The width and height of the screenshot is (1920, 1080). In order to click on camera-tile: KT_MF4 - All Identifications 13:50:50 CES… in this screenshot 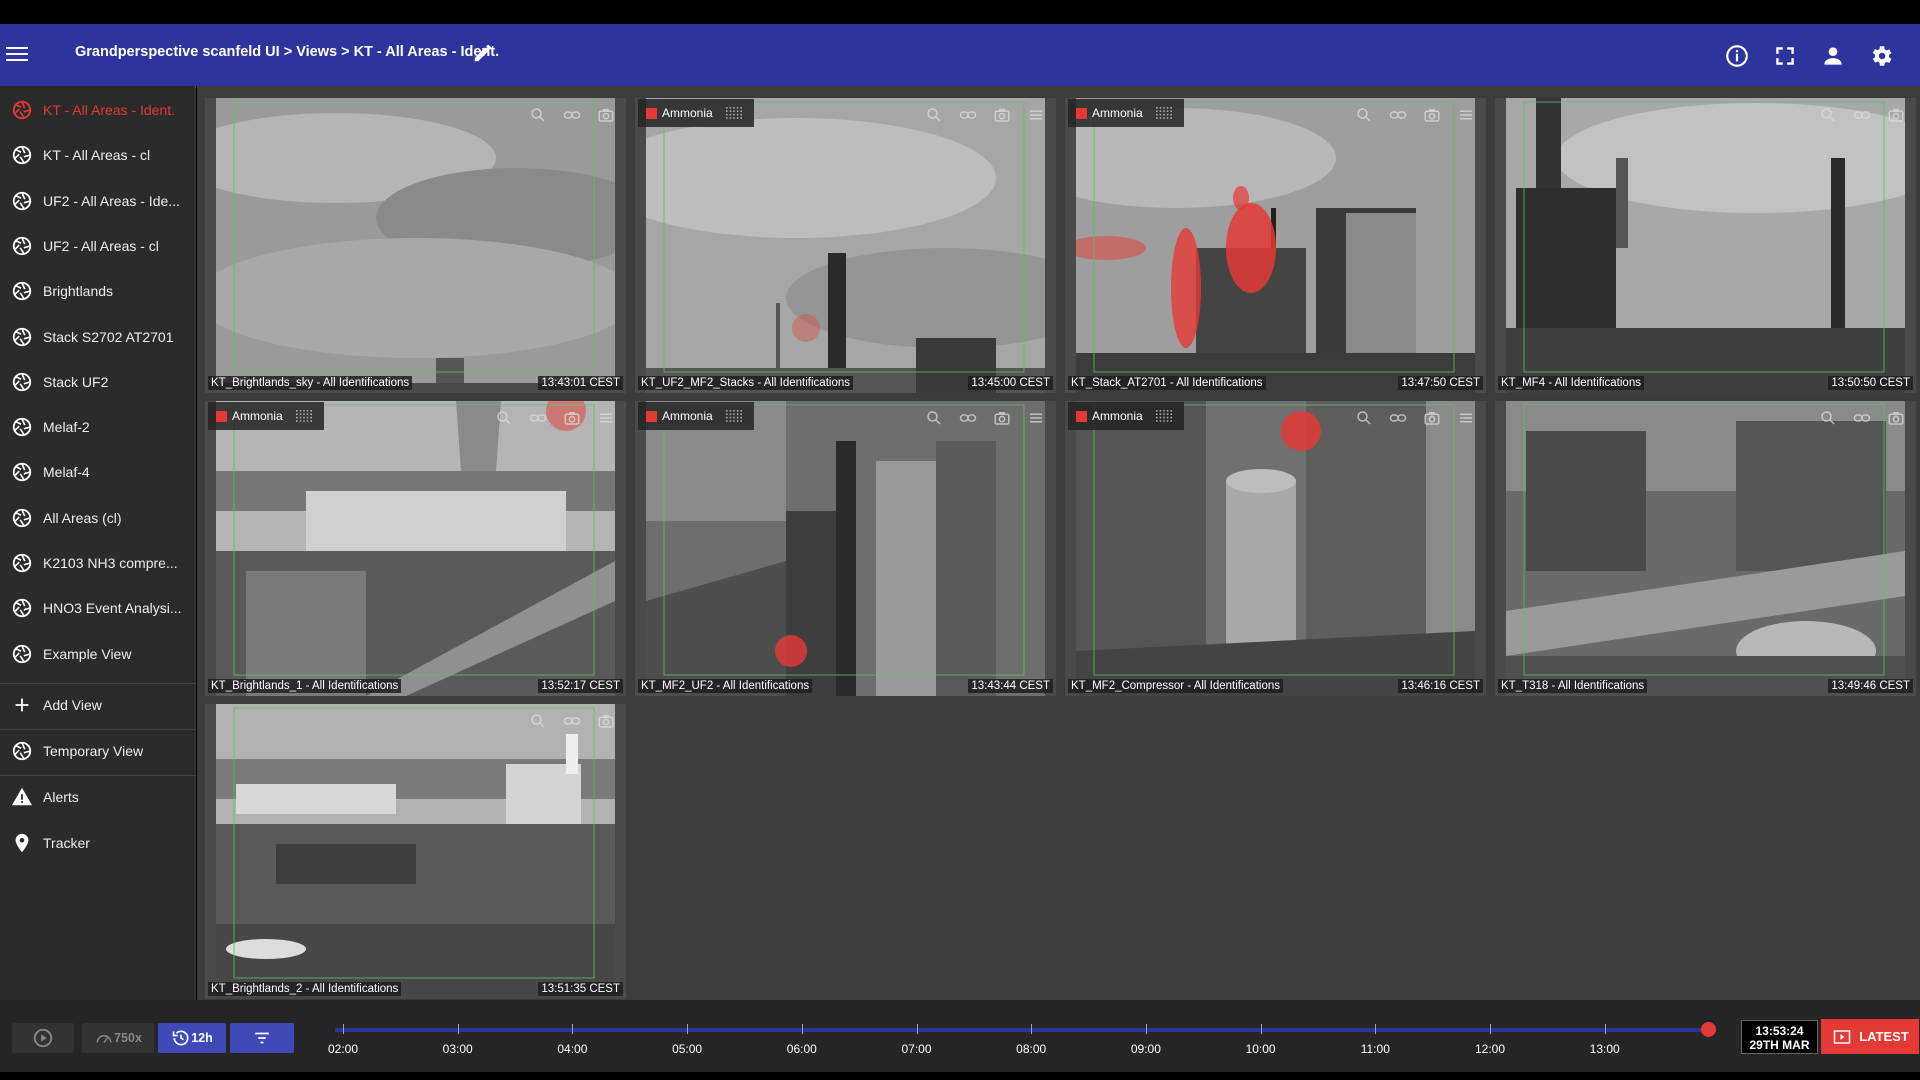, I will do `click(1705, 245)`.